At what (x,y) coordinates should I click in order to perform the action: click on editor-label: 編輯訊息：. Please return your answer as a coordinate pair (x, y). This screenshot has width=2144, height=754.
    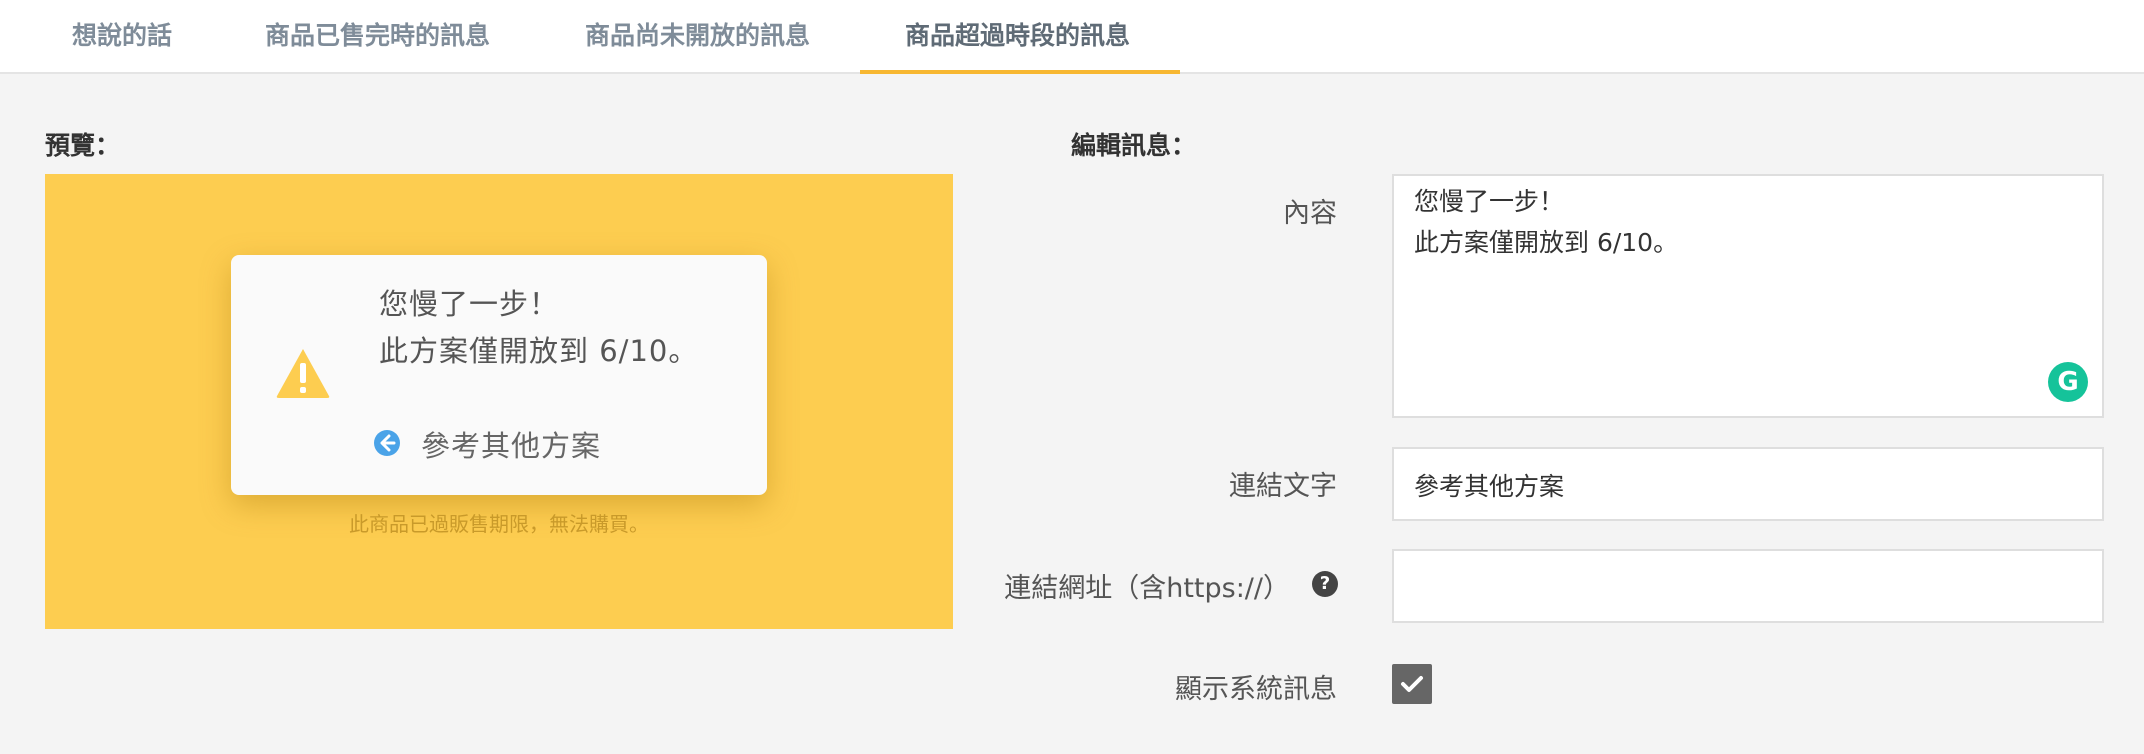
    Looking at the image, I should click on (1134, 145).